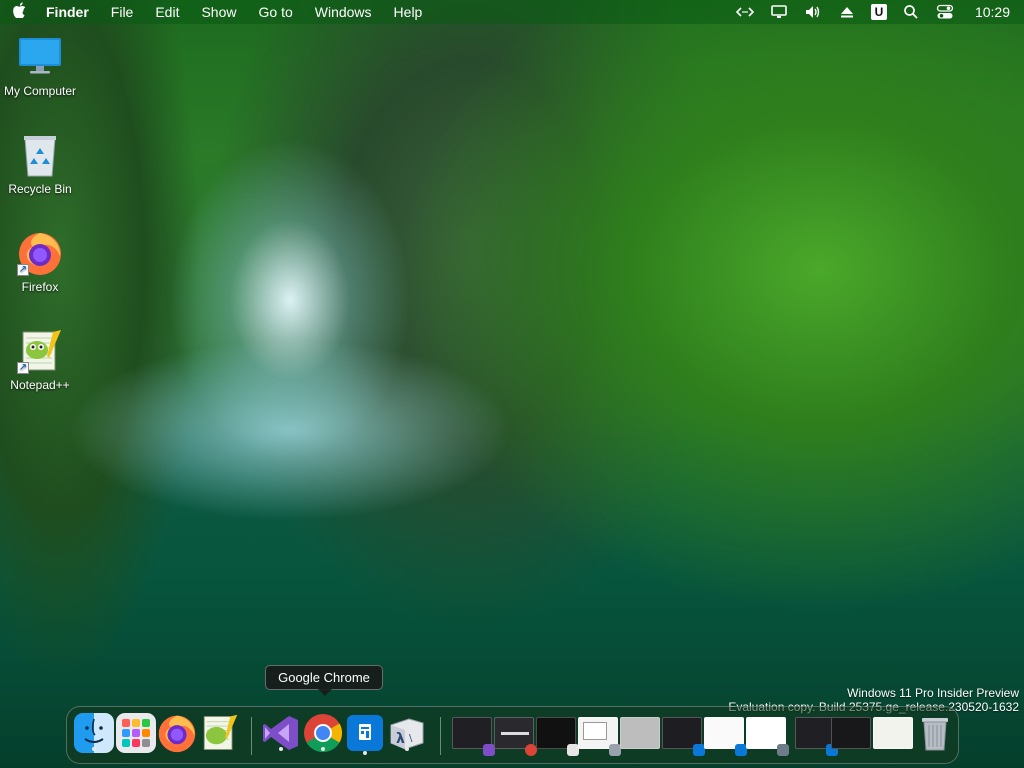 The image size is (1024, 768). Describe the element at coordinates (40, 287) in the screenshot. I see `desktop-icon-label: Firefox` at that location.